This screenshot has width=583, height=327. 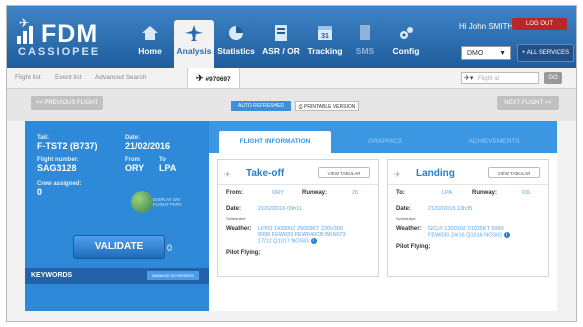 What do you see at coordinates (281, 51) in the screenshot?
I see `nav-asr-or-label: ASR / OR` at bounding box center [281, 51].